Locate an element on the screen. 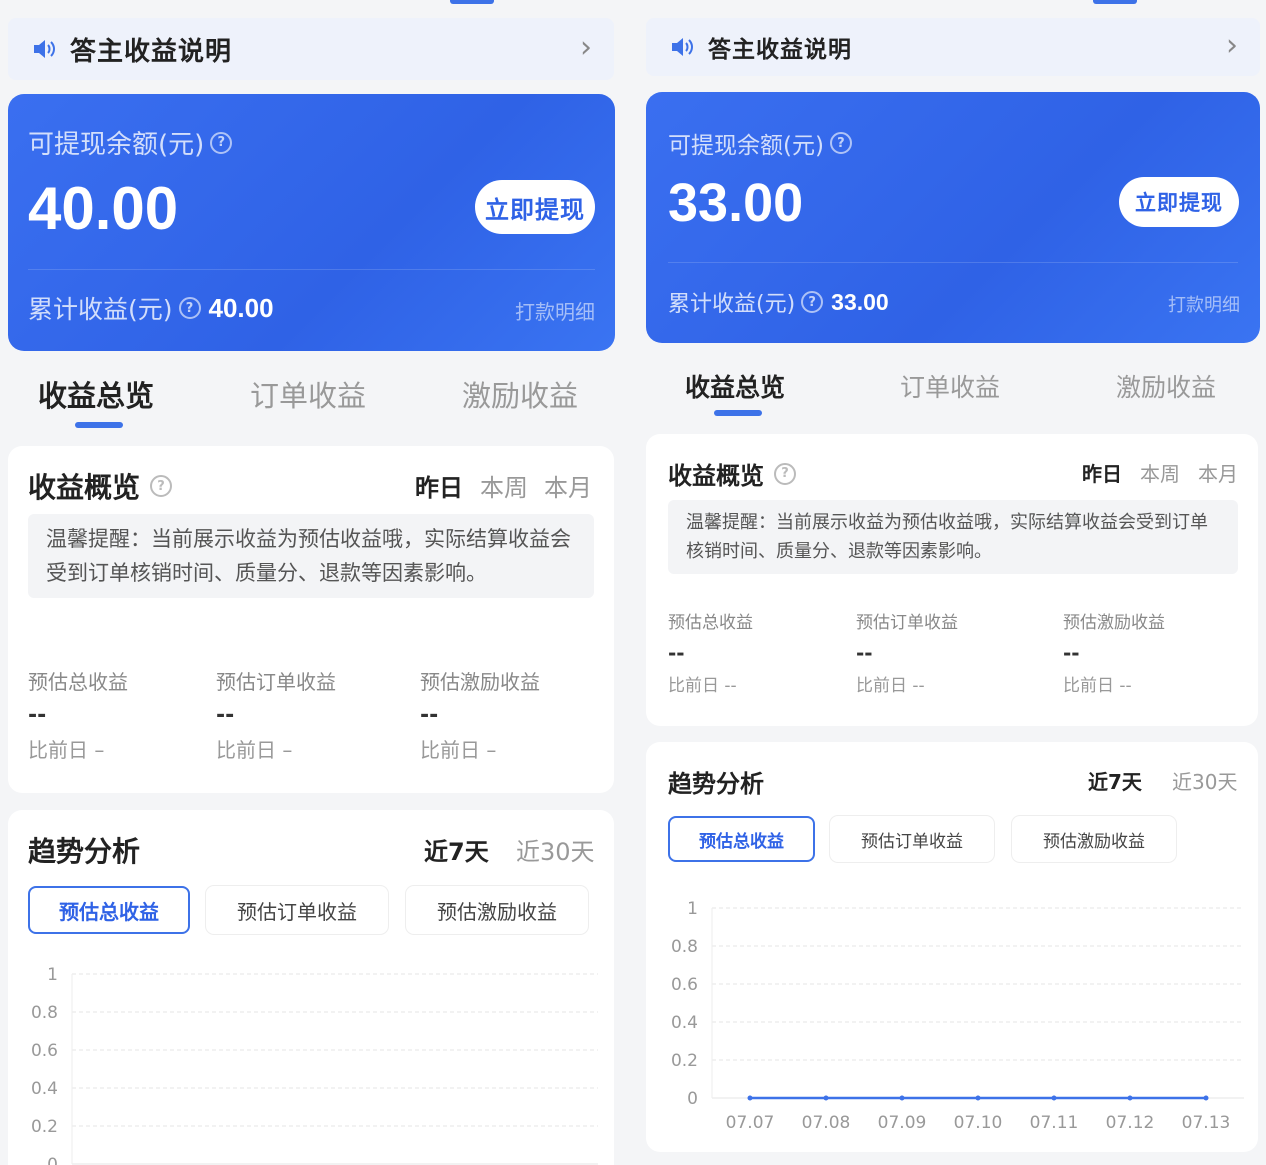 The height and width of the screenshot is (1165, 1266). cumulative-earnings: 累计收益(元) ? 40.00 is located at coordinates (151, 308).